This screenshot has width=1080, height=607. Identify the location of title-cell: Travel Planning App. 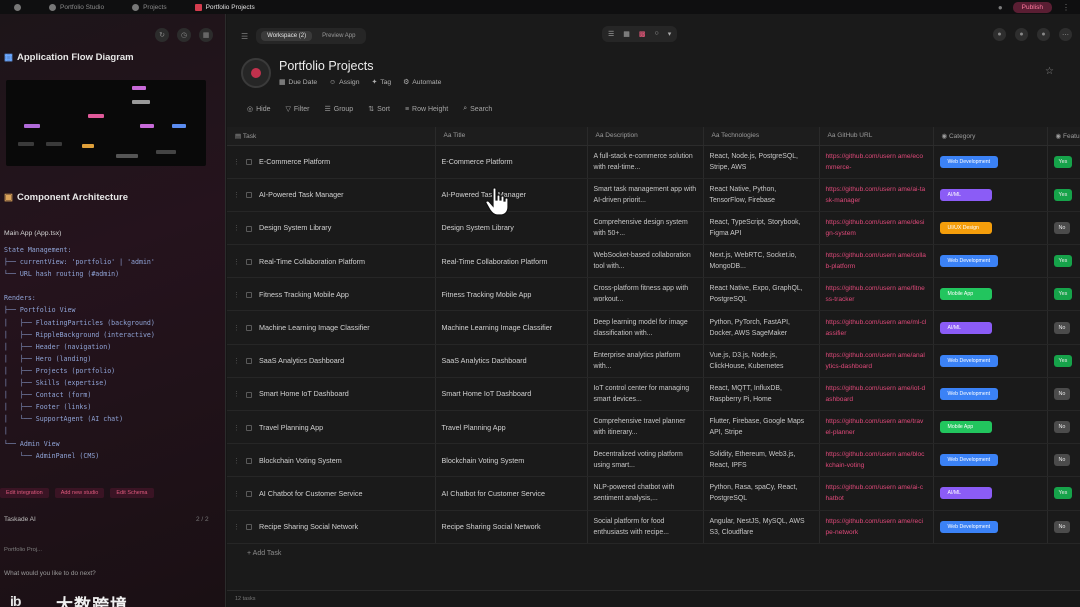
(511, 427).